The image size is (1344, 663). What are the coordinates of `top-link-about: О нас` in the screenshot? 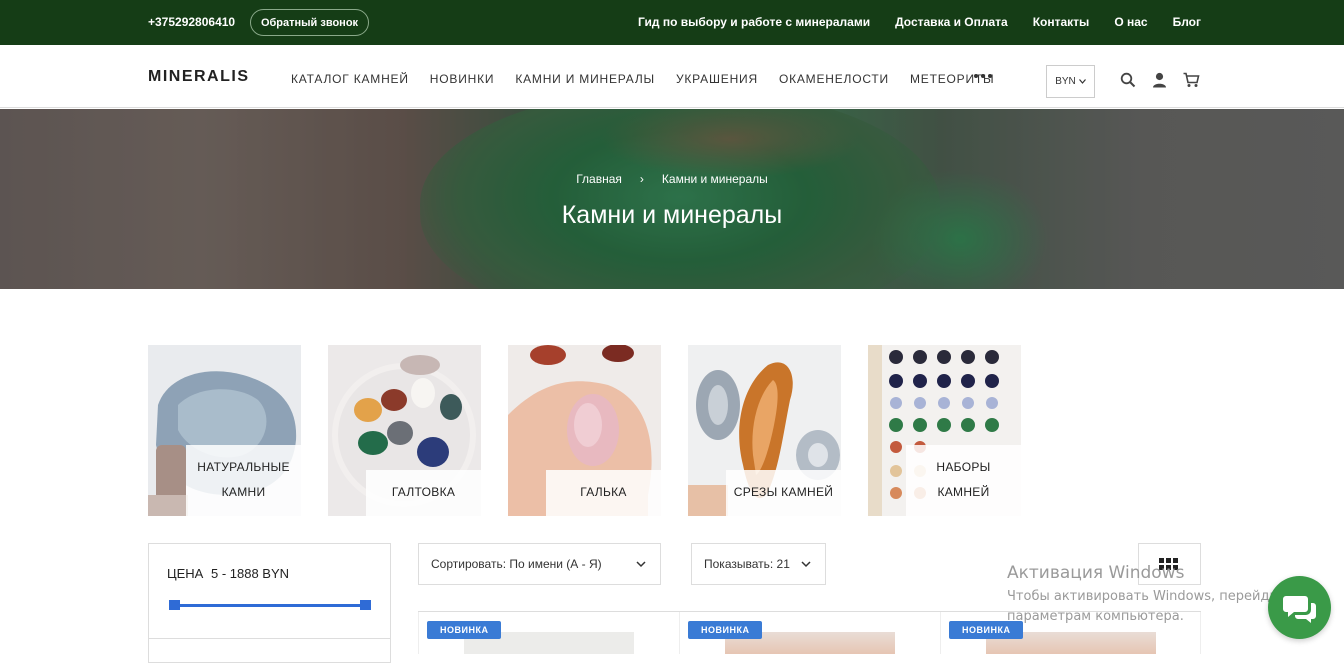 It's located at (1130, 22).